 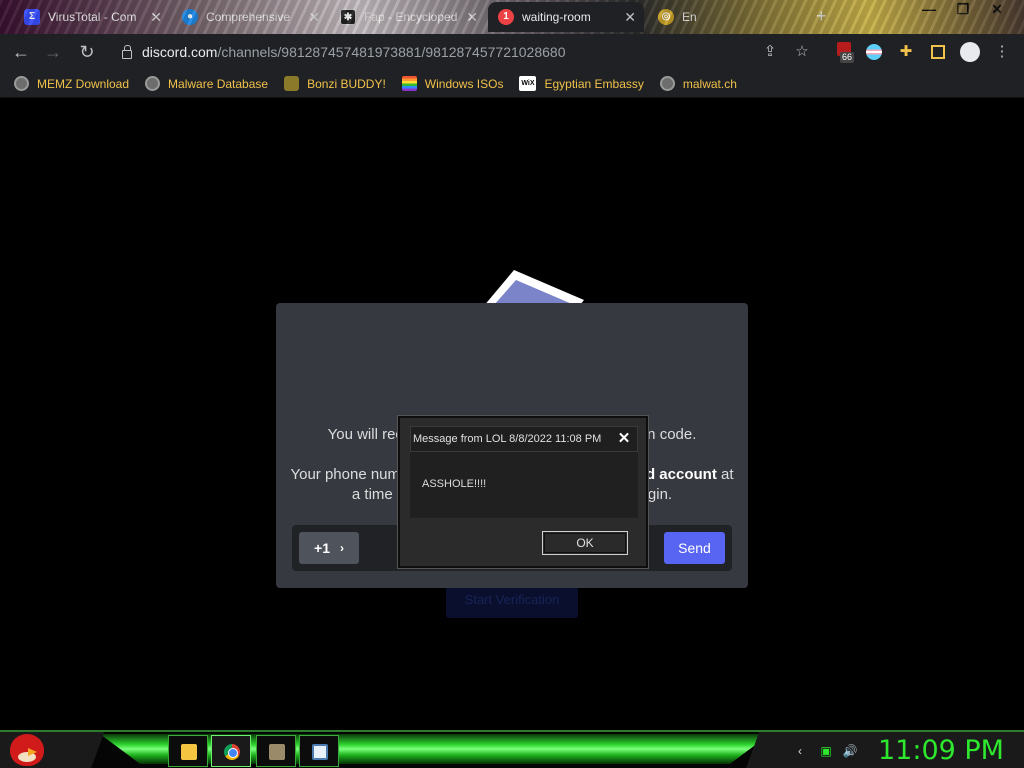 I want to click on globe-icon: ◎, so click(x=666, y=17).